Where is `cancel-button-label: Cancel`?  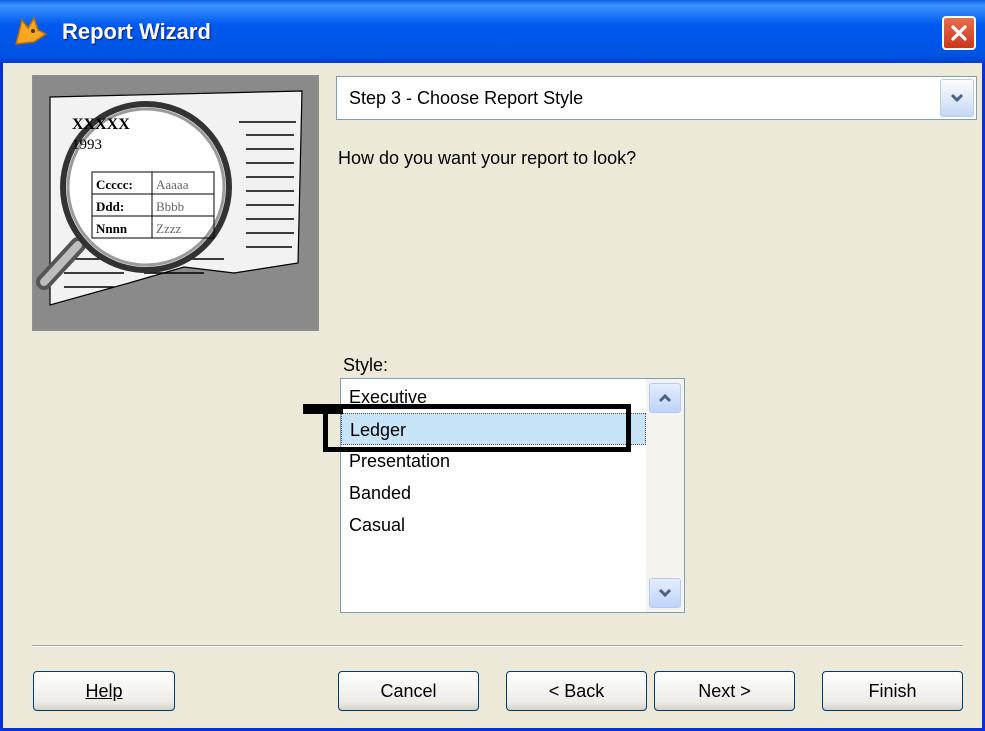 cancel-button-label: Cancel is located at coordinates (408, 690).